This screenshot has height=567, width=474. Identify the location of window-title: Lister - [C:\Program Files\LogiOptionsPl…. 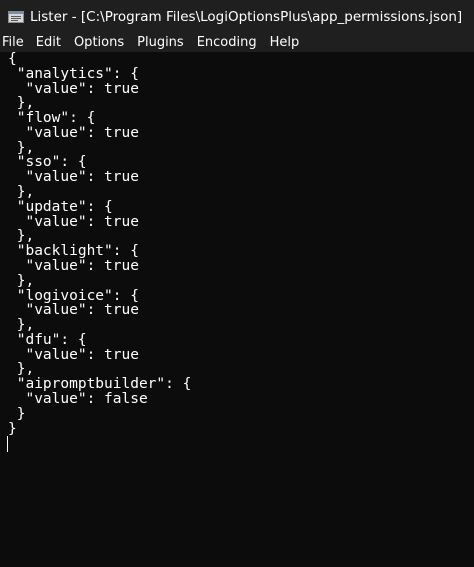
(246, 17).